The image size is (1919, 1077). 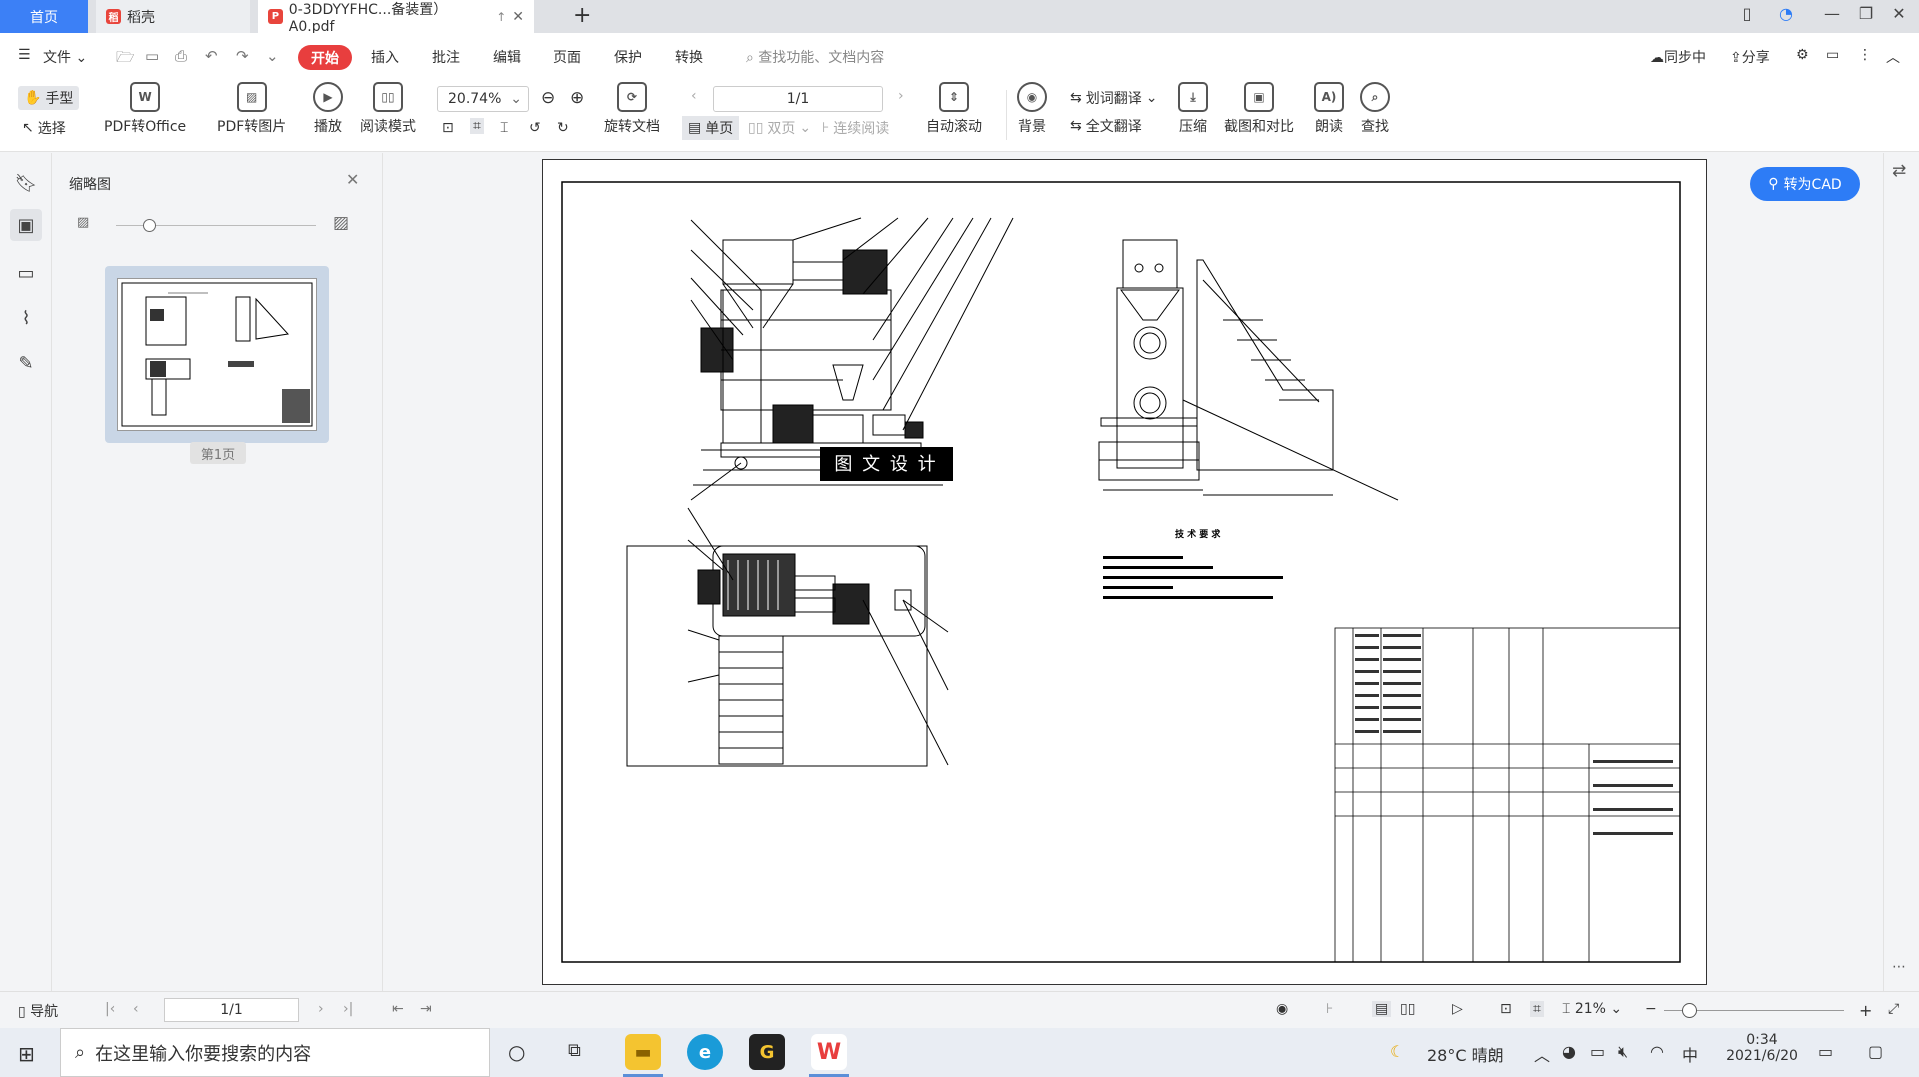 I want to click on weather-text: 28°C 晴朗, so click(x=1465, y=1054).